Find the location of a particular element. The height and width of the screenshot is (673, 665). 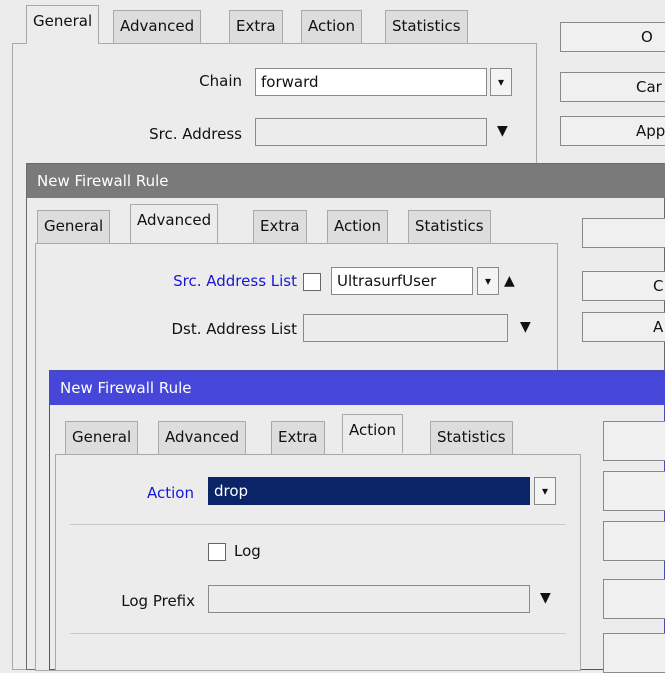

chain-field: forward is located at coordinates (371, 82).